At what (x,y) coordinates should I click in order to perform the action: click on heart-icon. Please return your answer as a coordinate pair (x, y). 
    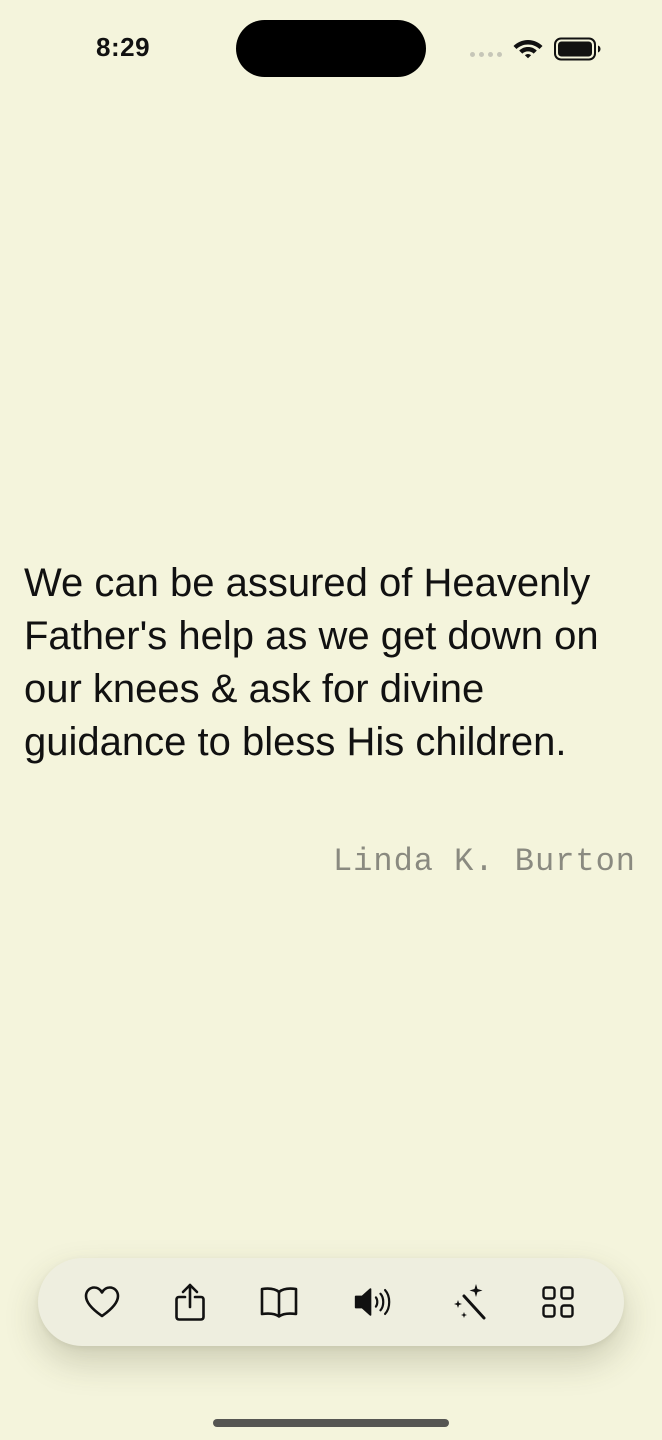
    Looking at the image, I should click on (102, 1302).